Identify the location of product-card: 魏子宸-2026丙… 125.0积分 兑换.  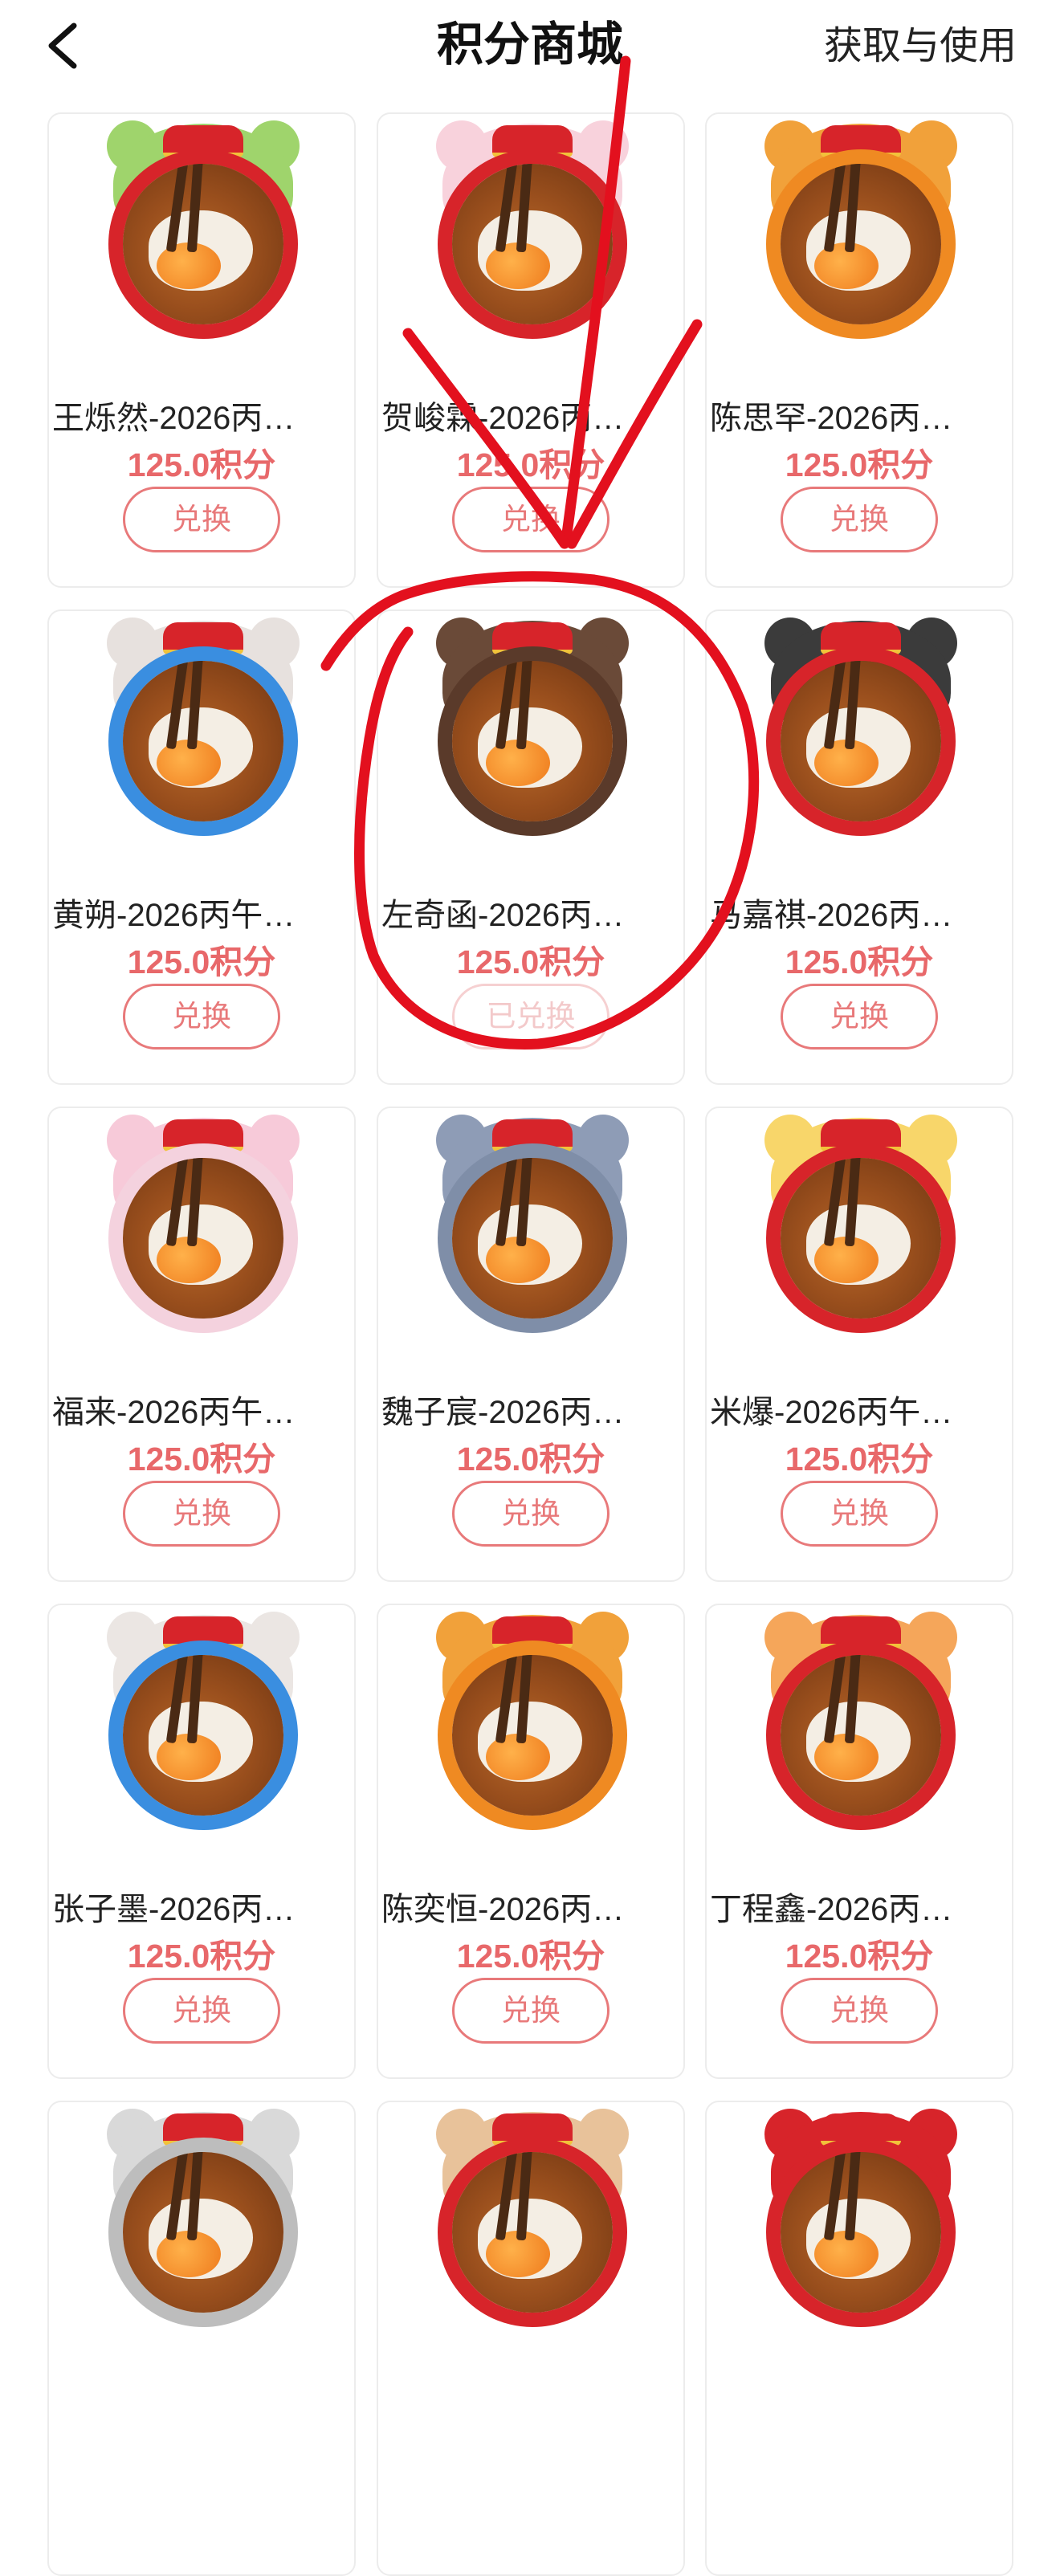
(531, 1344).